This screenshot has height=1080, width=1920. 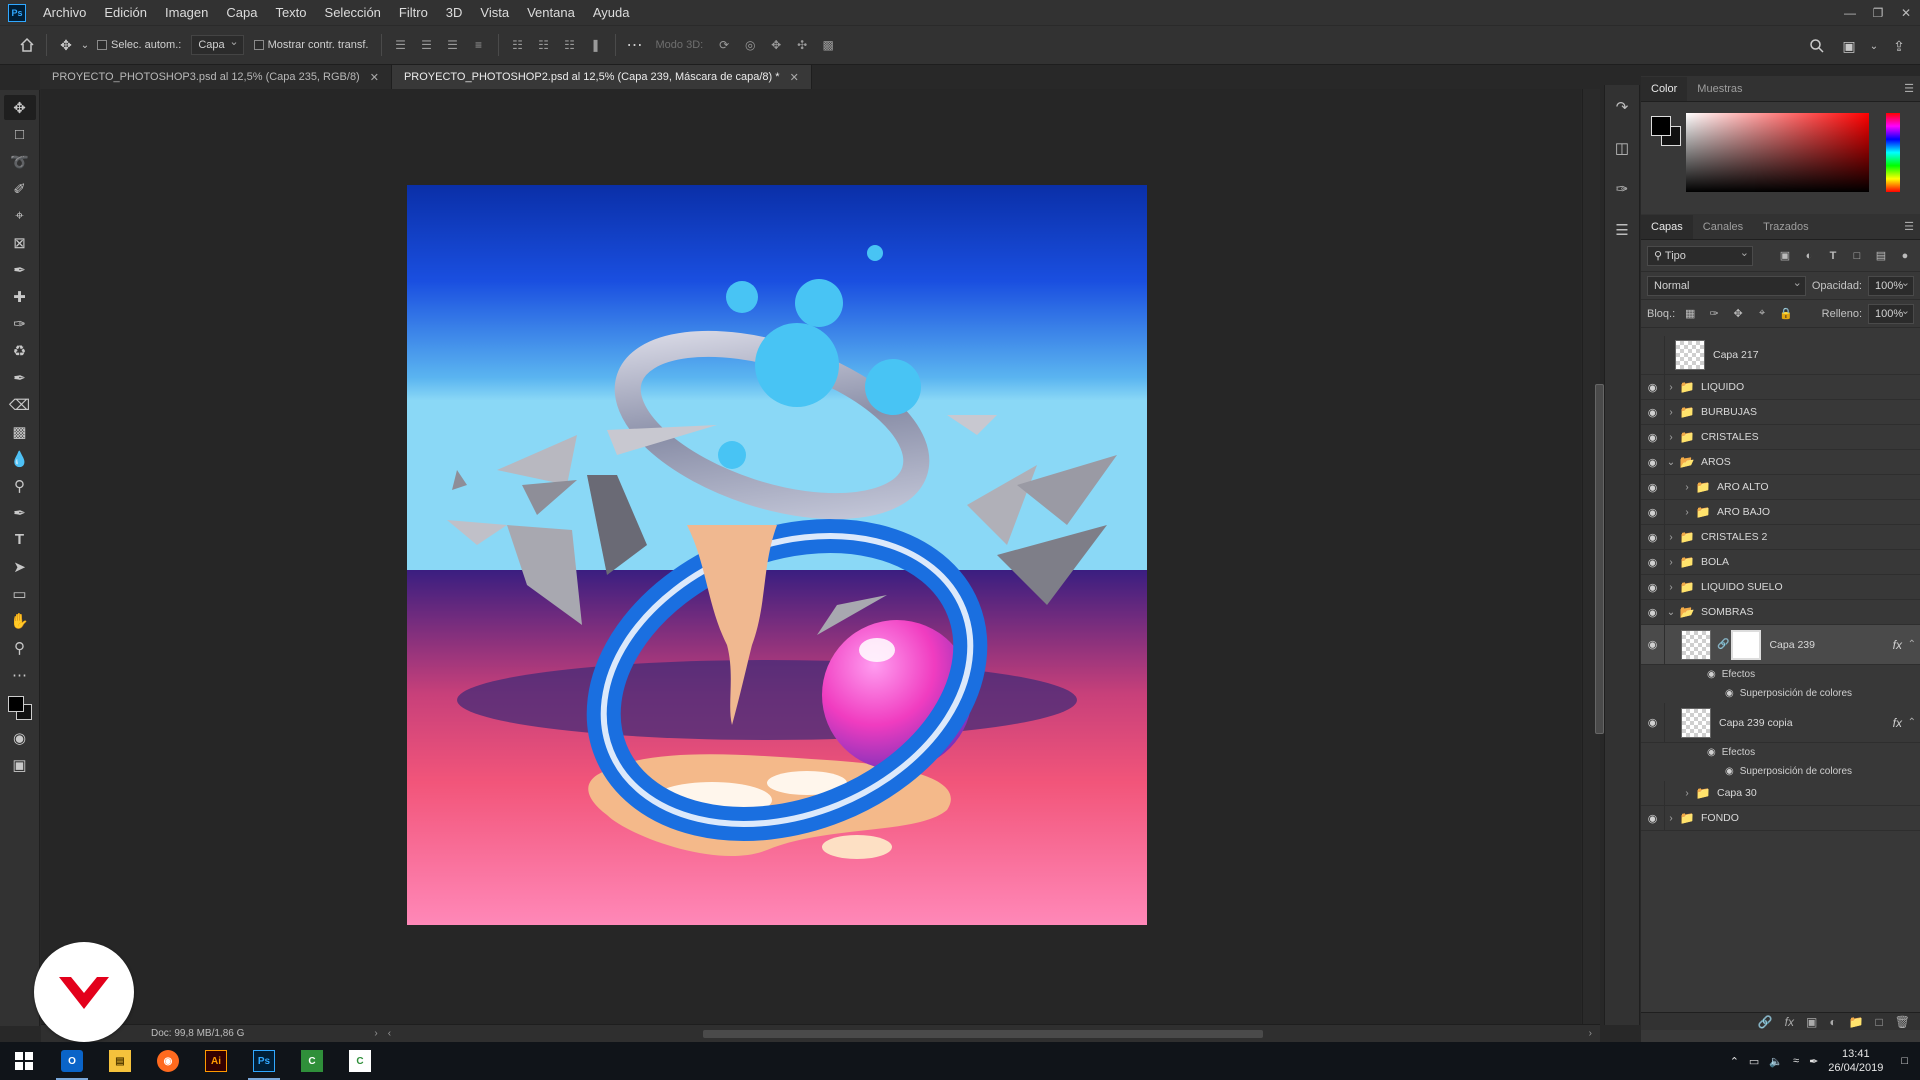 What do you see at coordinates (20, 458) in the screenshot?
I see `blur-tool-icon: 💧` at bounding box center [20, 458].